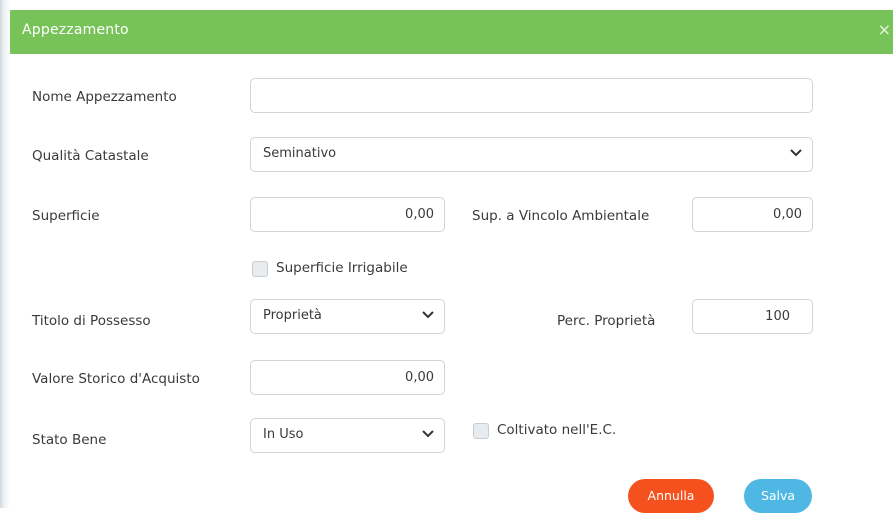 The image size is (893, 513). I want to click on qualita-catastale-value: Seminativo, so click(300, 153).